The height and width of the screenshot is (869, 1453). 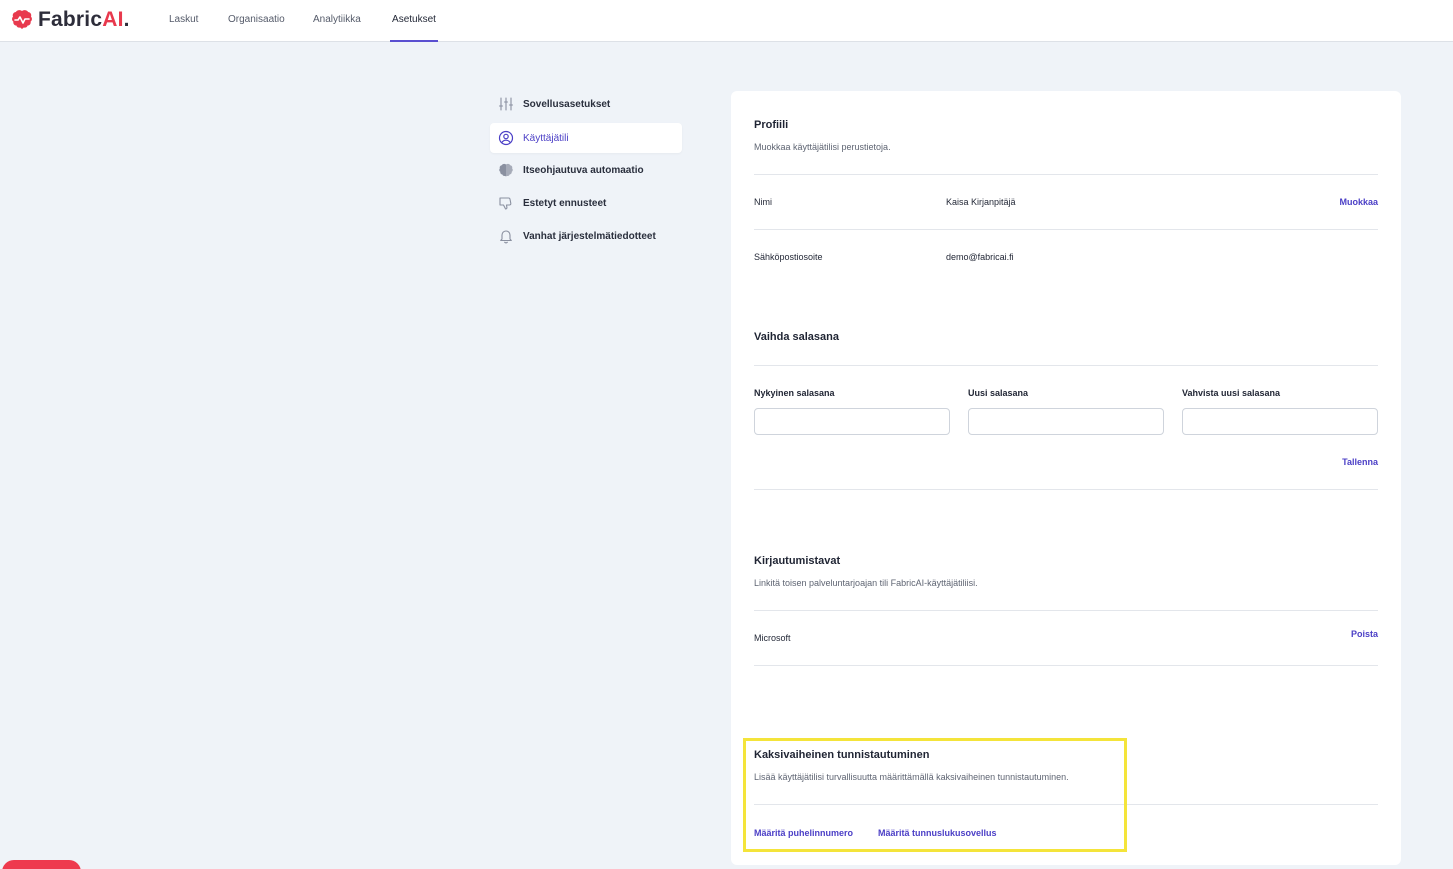 What do you see at coordinates (506, 170) in the screenshot?
I see `brain-icon` at bounding box center [506, 170].